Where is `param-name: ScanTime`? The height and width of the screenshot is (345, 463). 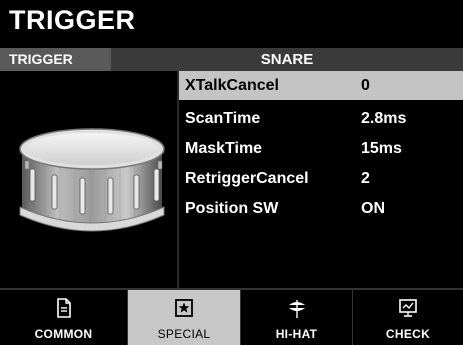 param-name: ScanTime is located at coordinates (223, 118).